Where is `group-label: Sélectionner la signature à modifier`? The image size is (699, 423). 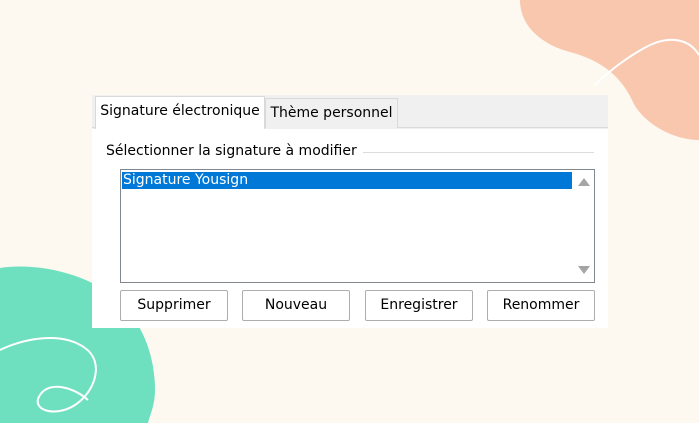
group-label: Sélectionner la signature à modifier is located at coordinates (234, 151).